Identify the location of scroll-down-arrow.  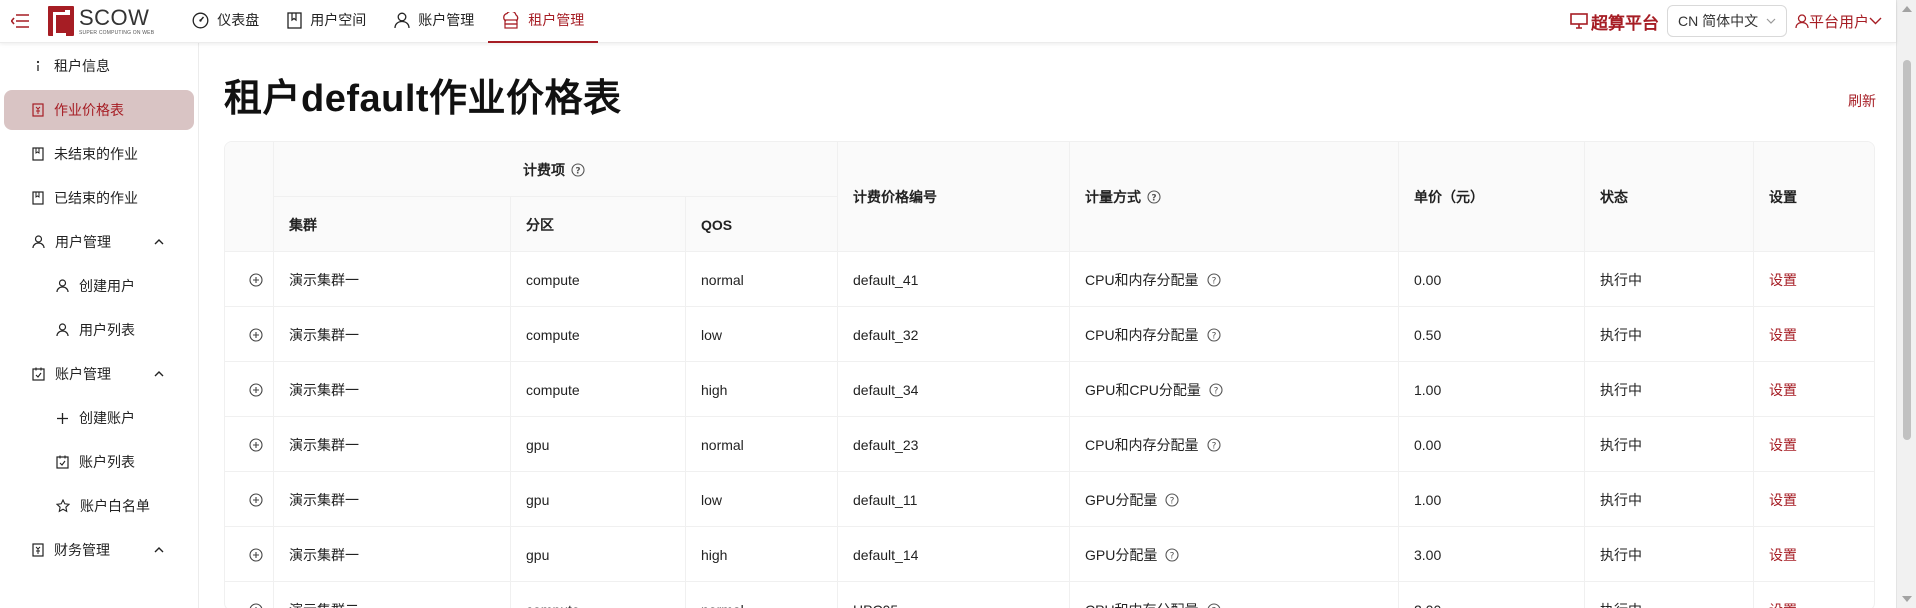
(1907, 599).